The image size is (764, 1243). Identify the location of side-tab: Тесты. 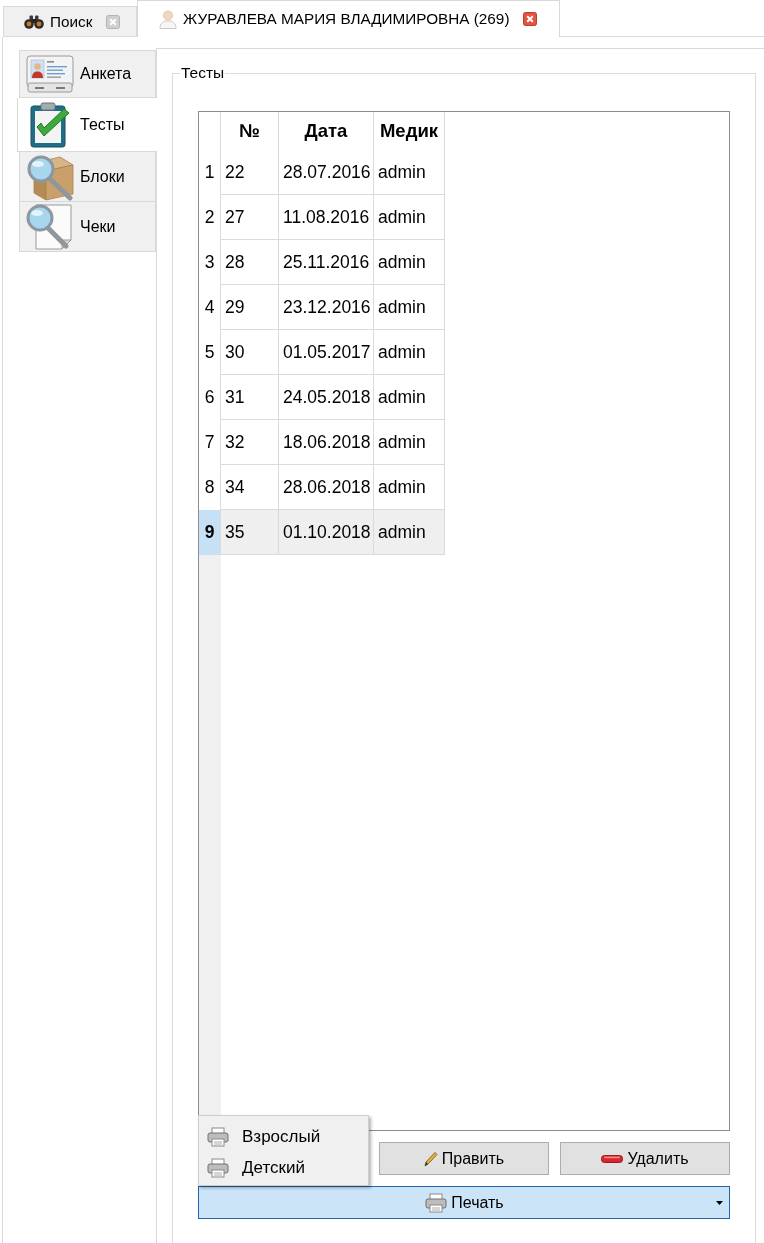
(87, 125).